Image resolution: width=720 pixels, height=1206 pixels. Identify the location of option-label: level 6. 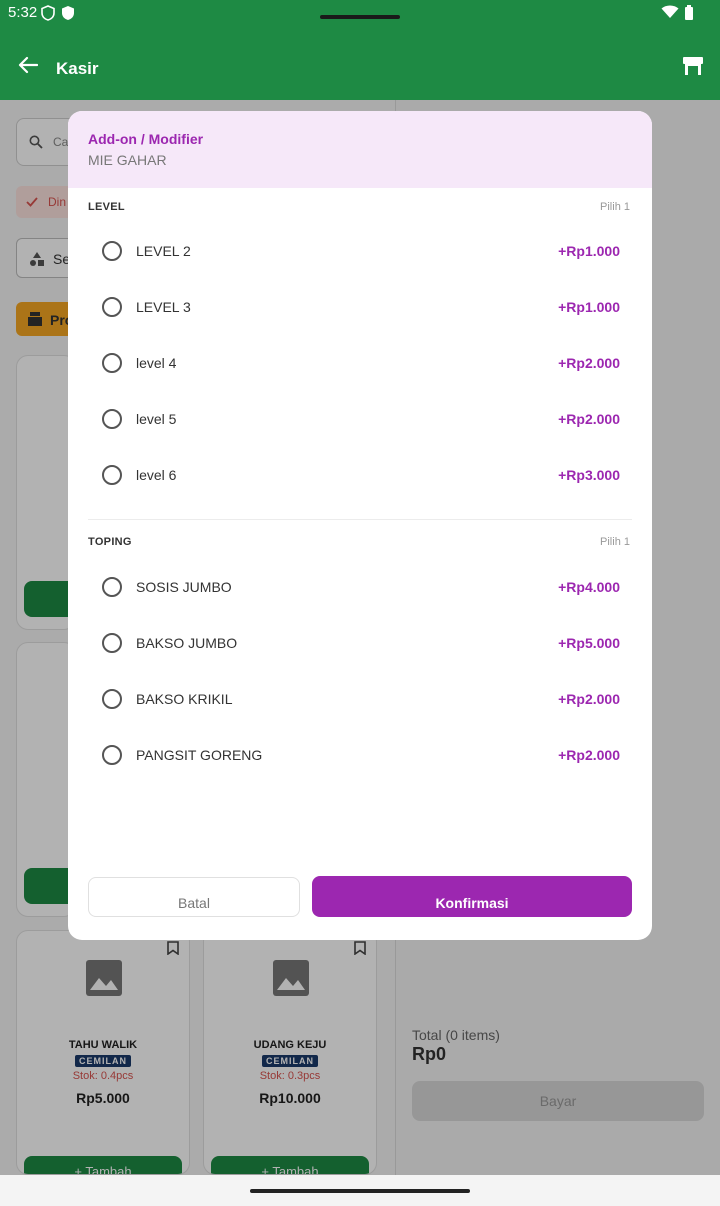
(156, 475).